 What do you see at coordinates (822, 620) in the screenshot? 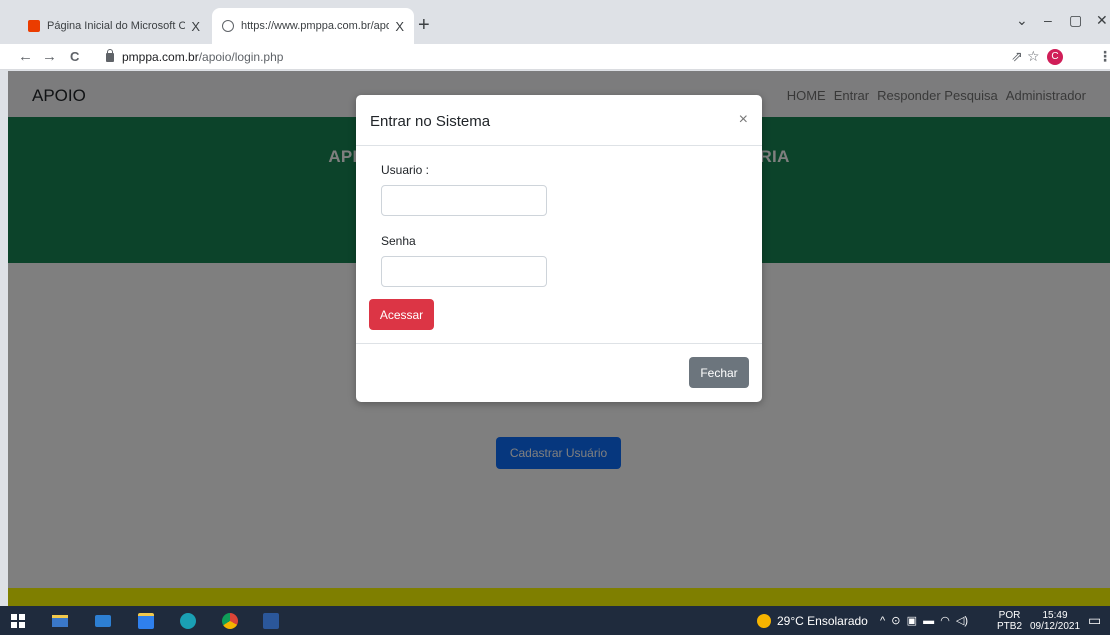
I see `weather-text: 29°C Ensolarado` at bounding box center [822, 620].